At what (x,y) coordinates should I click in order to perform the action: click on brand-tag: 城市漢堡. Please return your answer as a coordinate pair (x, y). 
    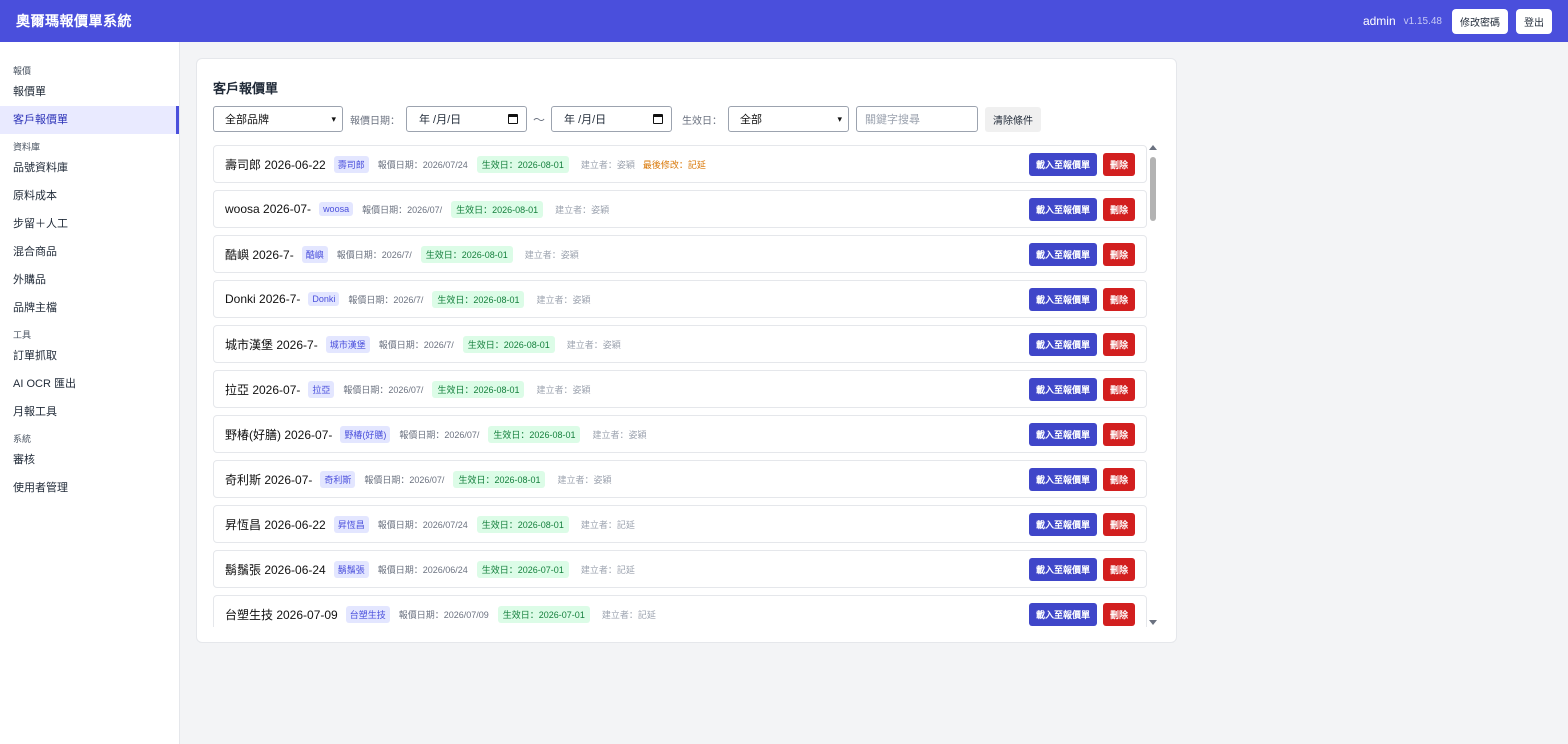
    Looking at the image, I should click on (347, 344).